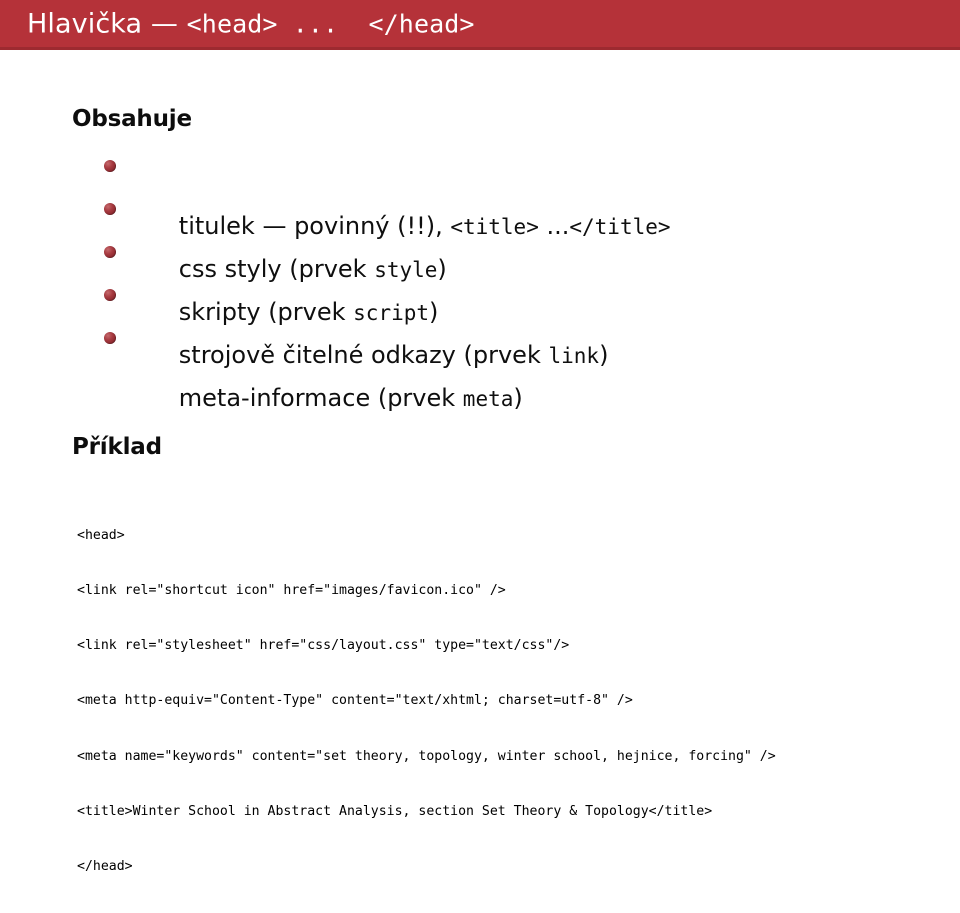 The width and height of the screenshot is (960, 913). I want to click on list-item-text: meta-informace (prvek meta), so click(351, 398).